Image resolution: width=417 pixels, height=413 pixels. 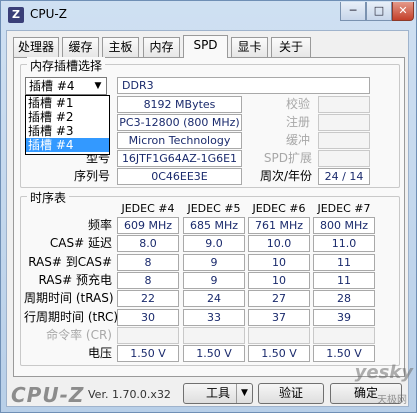 I want to click on title-bar: Z CPU-Z ─ □ ✕, so click(x=208, y=16).